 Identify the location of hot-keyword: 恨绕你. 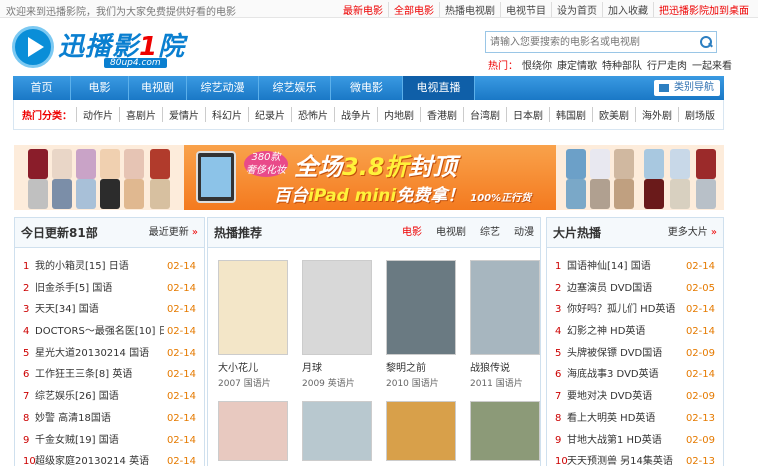
(537, 64).